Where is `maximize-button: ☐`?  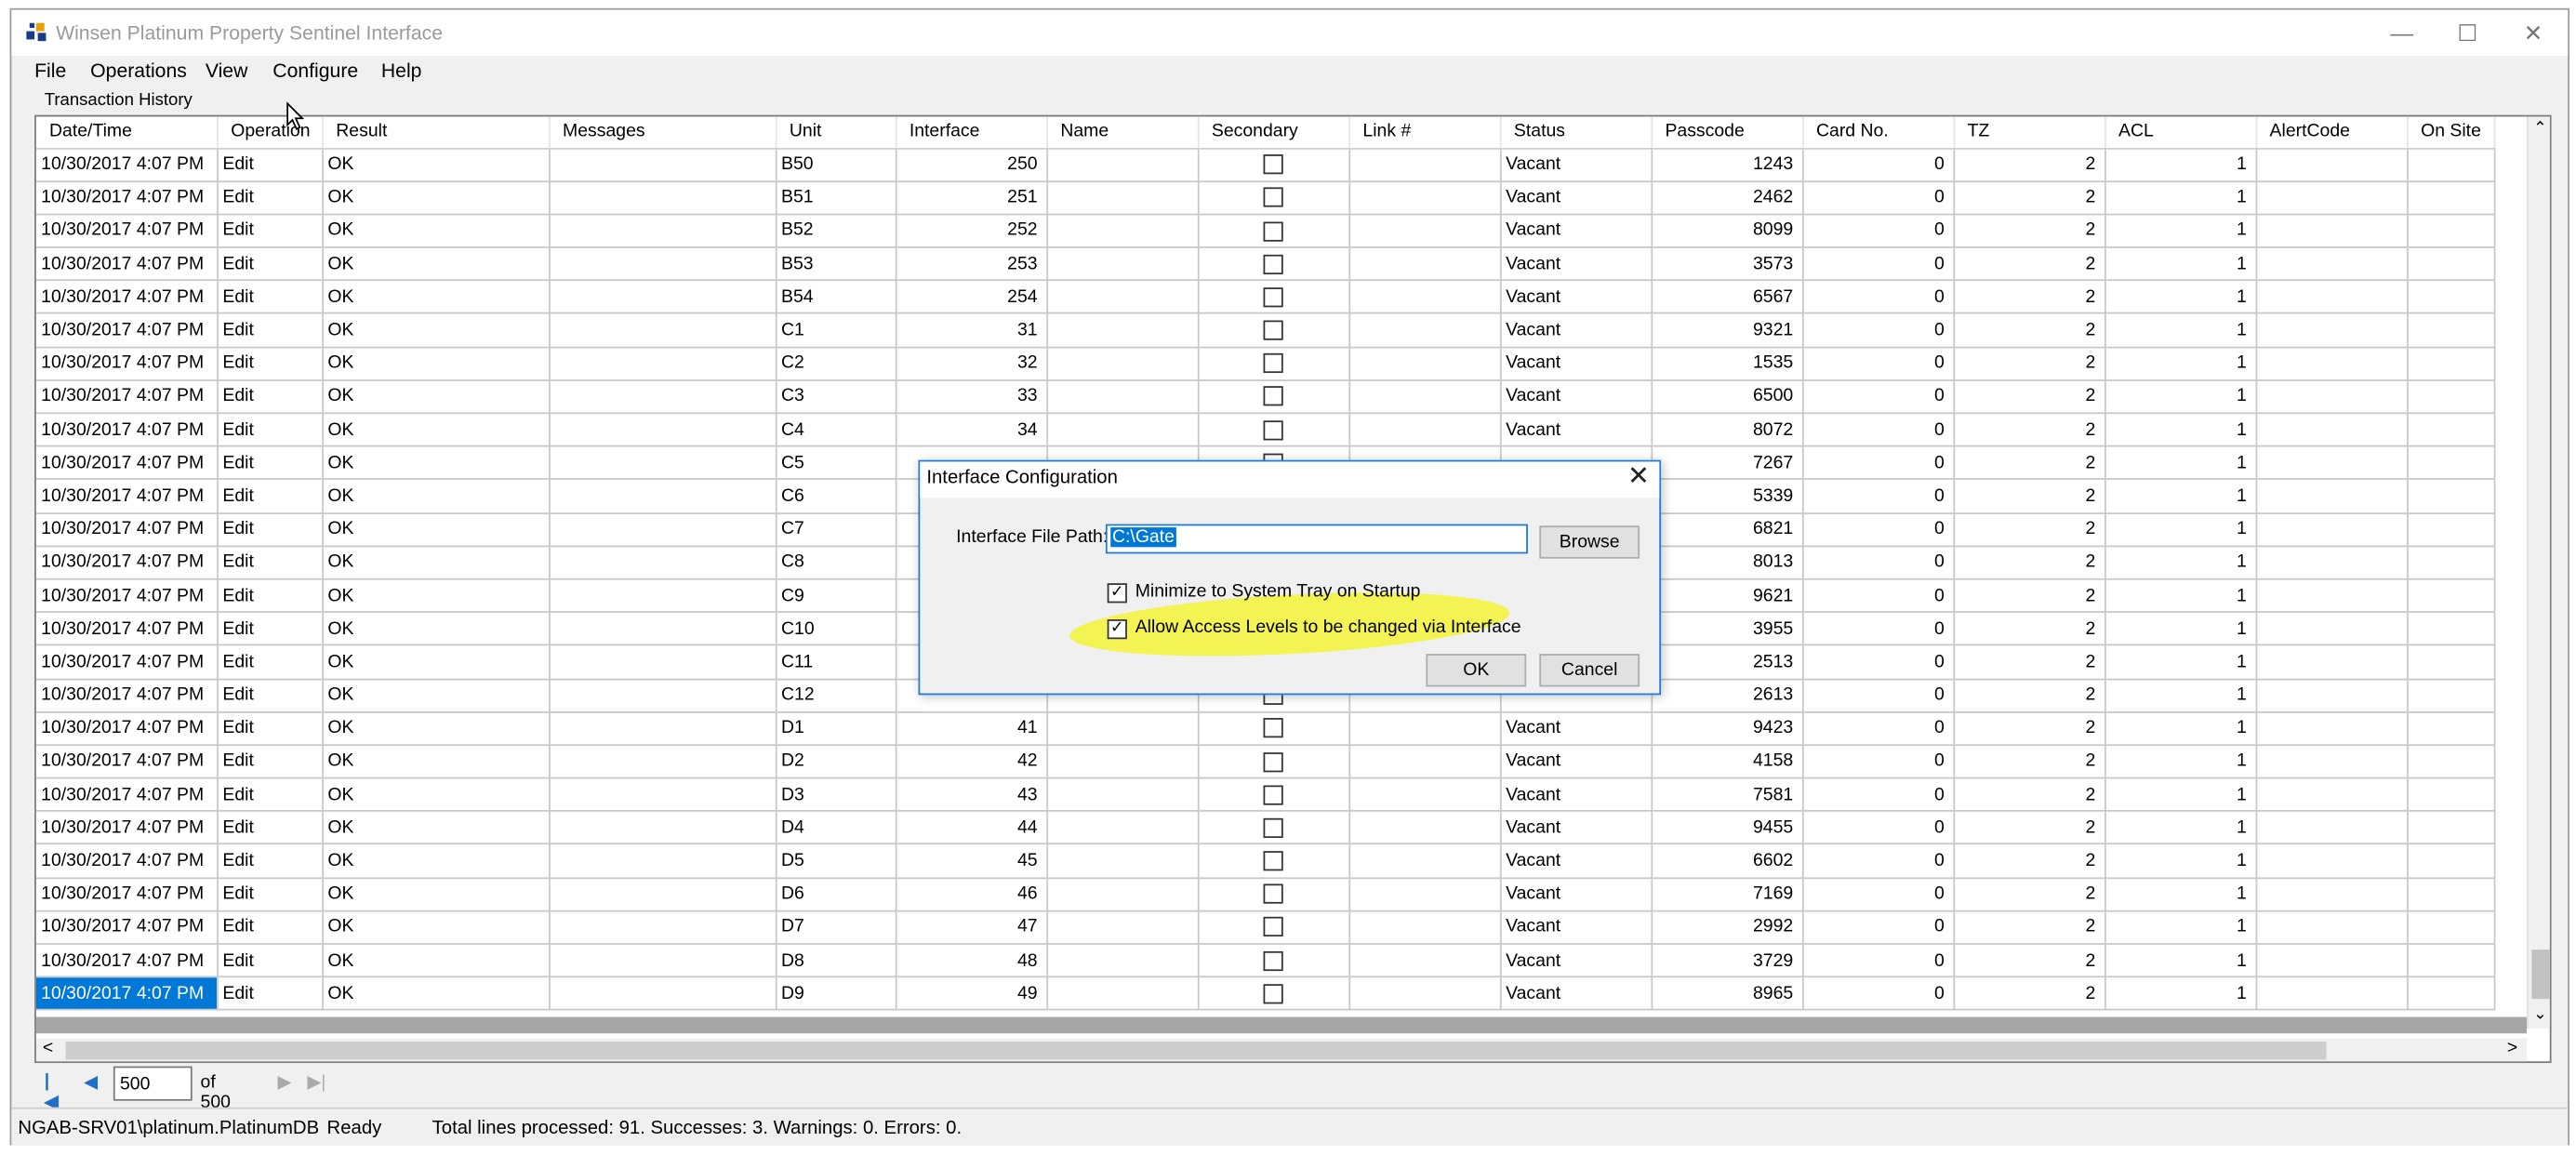 maximize-button: ☐ is located at coordinates (2468, 32).